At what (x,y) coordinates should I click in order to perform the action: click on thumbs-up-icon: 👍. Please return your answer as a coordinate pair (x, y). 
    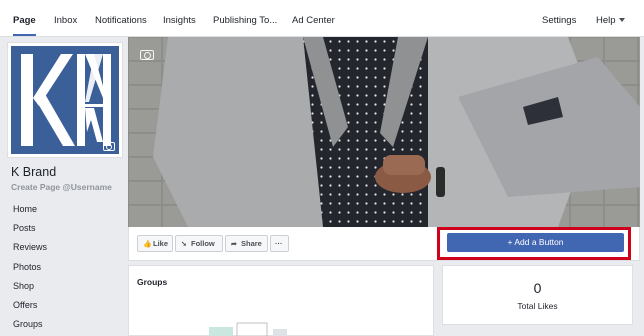
    Looking at the image, I should click on (147, 244).